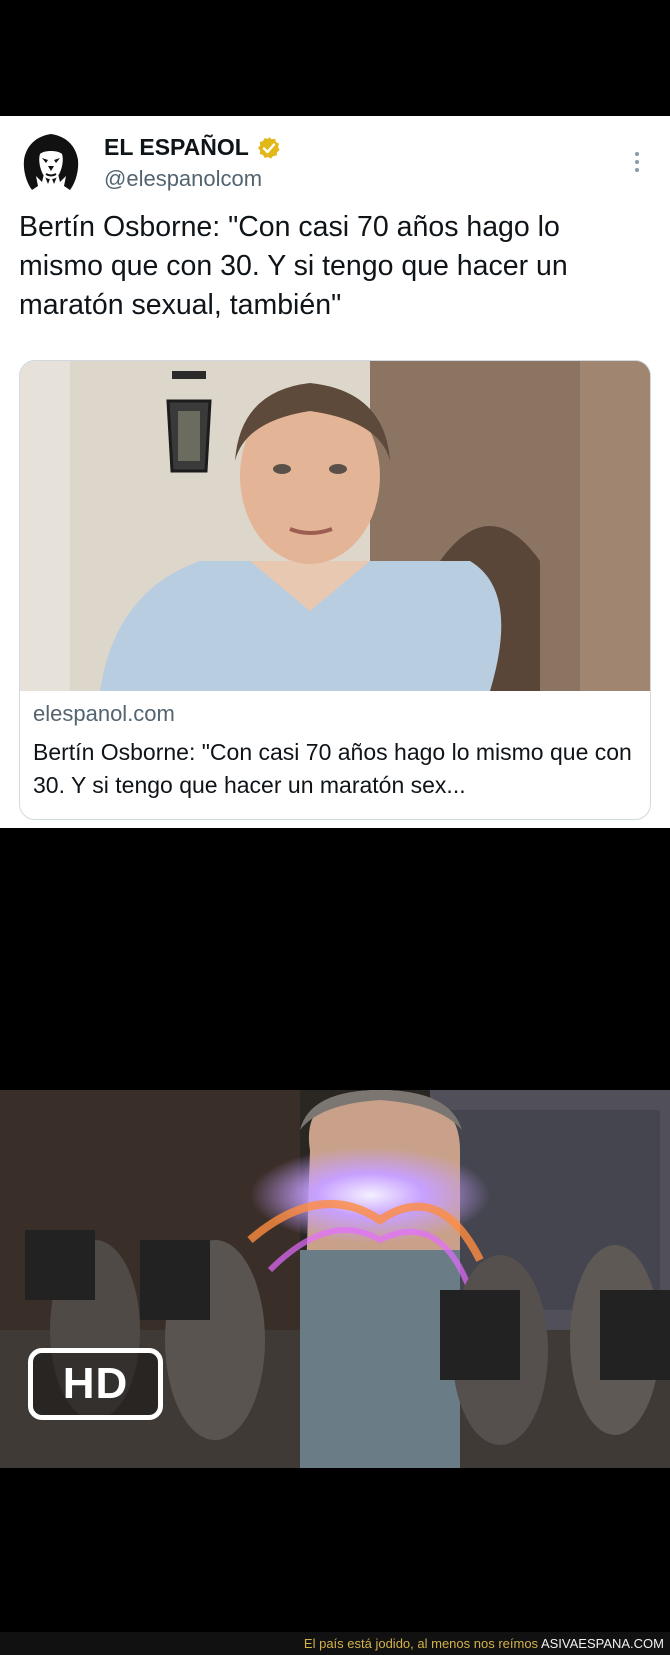 The image size is (670, 1655). Describe the element at coordinates (268, 147) in the screenshot. I see `verified-badge-icon` at that location.